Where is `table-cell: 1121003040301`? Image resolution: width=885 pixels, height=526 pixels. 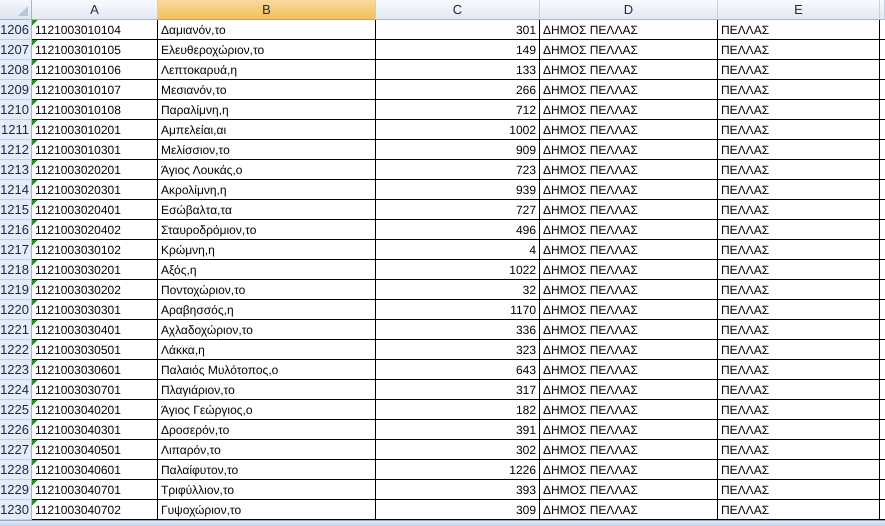 table-cell: 1121003040301 is located at coordinates (95, 430).